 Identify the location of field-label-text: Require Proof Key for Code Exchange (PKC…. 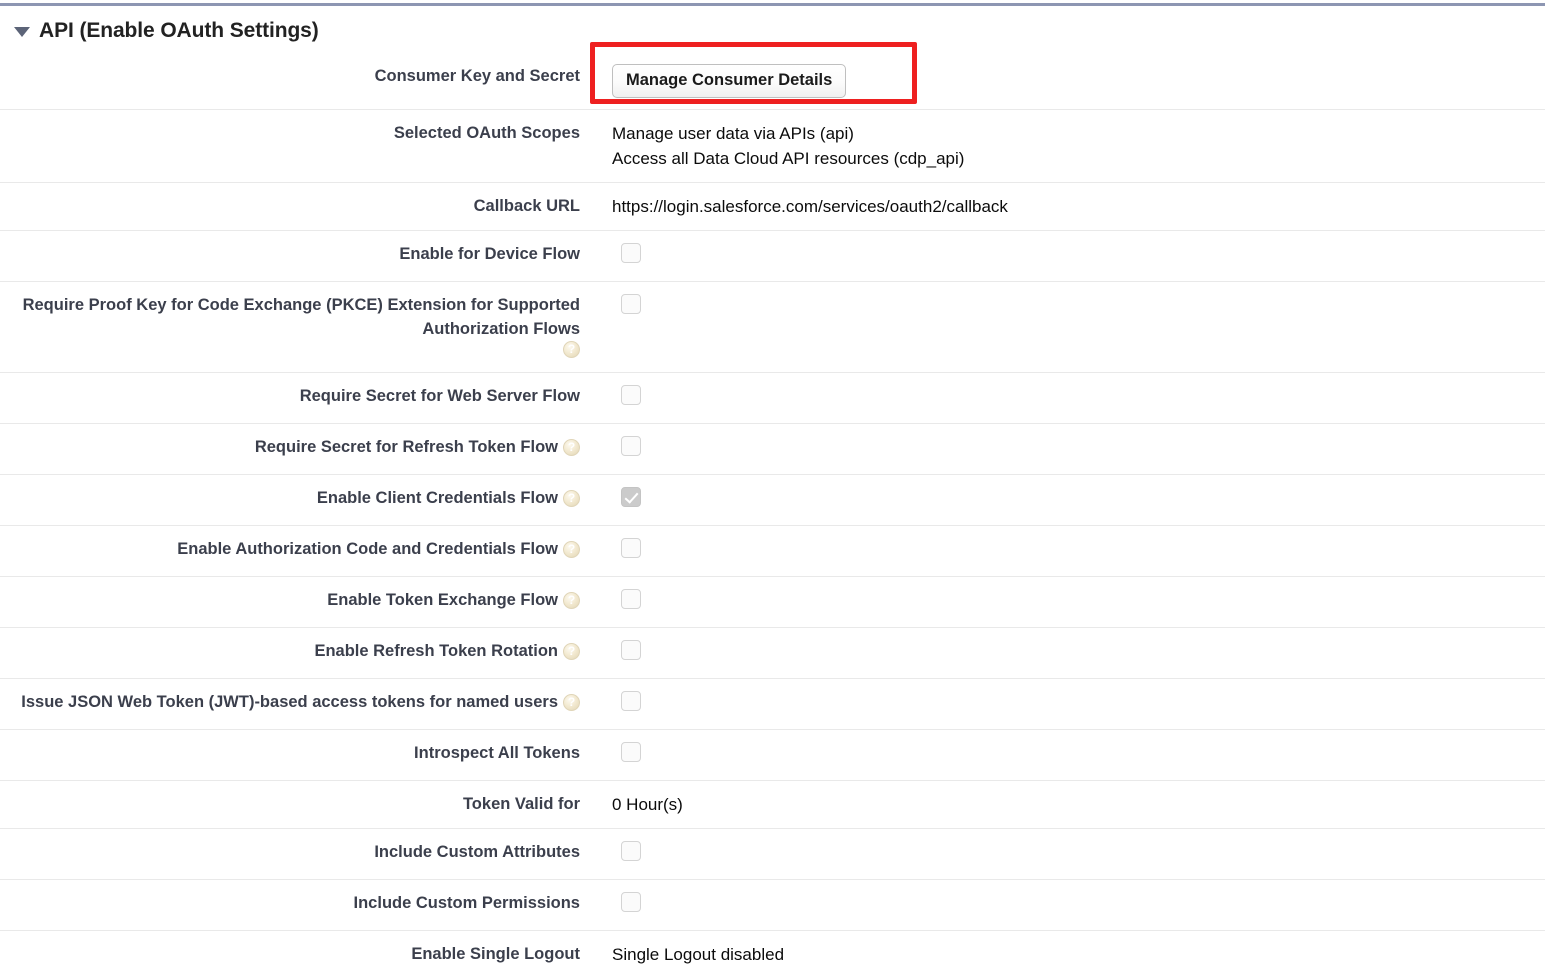
(301, 317).